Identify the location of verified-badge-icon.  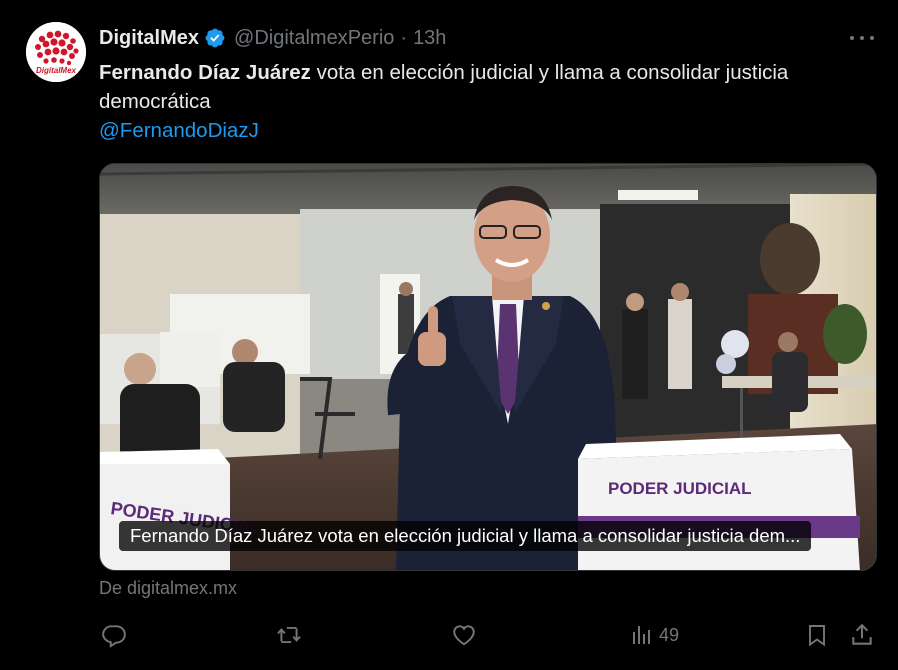
(215, 38).